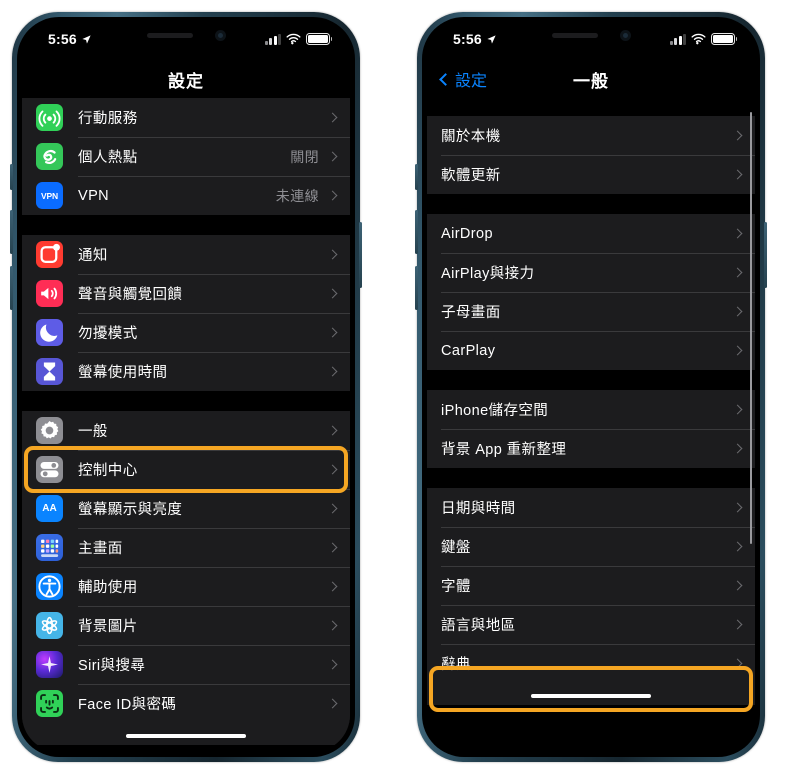 The image size is (799, 774). What do you see at coordinates (467, 39) in the screenshot?
I see `status-bar-time: 5:56` at bounding box center [467, 39].